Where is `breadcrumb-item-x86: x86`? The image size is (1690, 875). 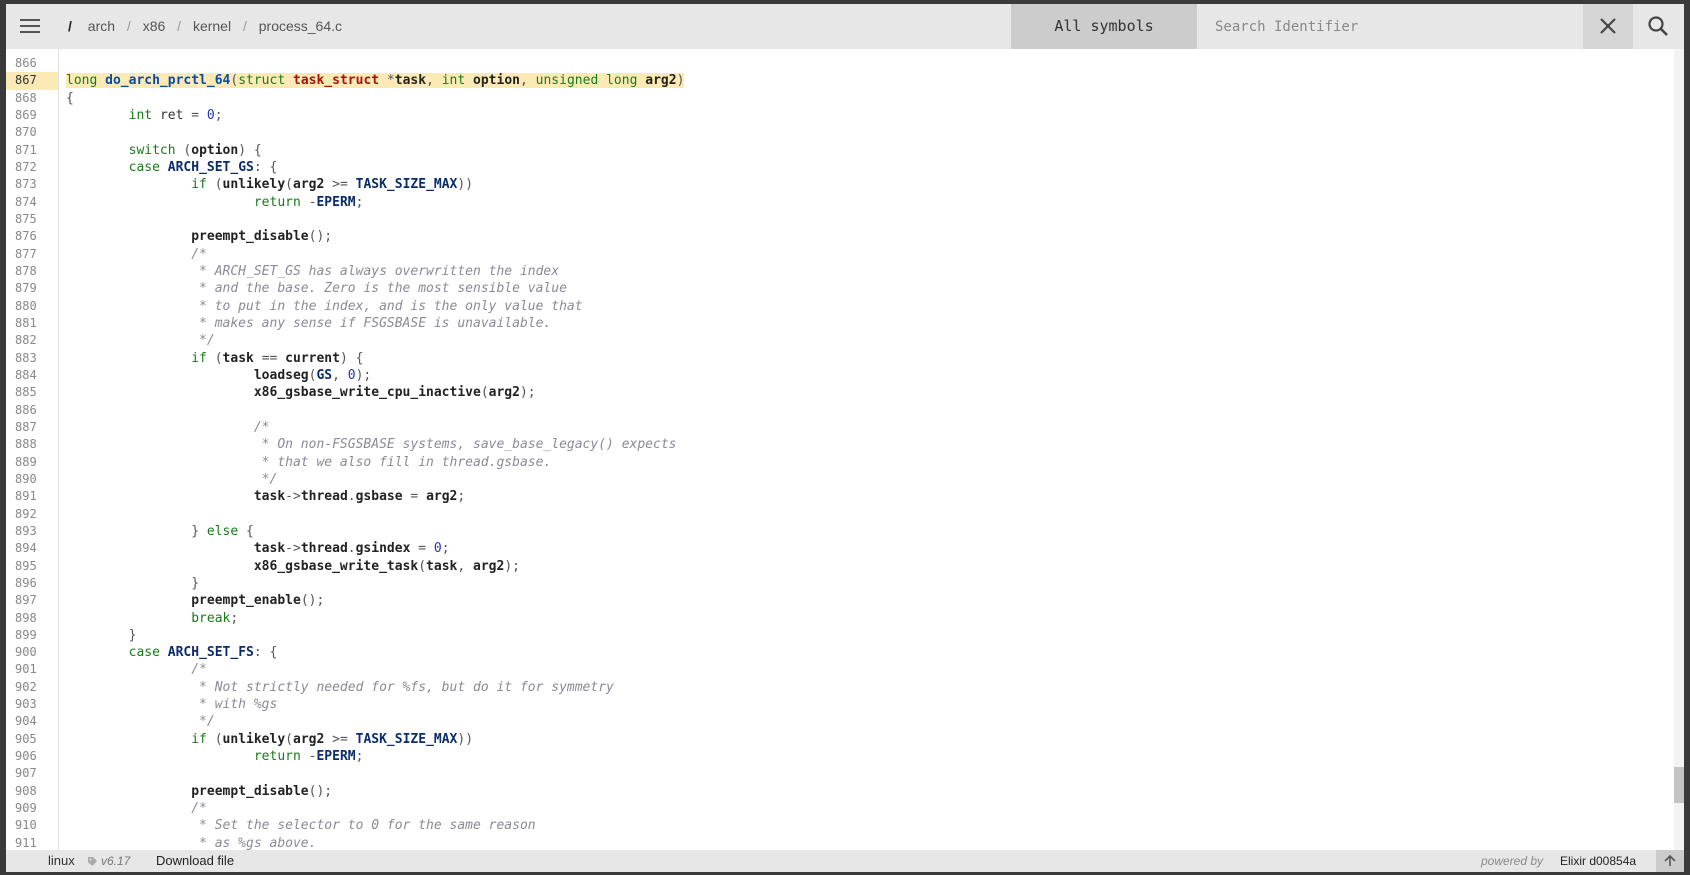
breadcrumb-item-x86: x86 is located at coordinates (154, 26).